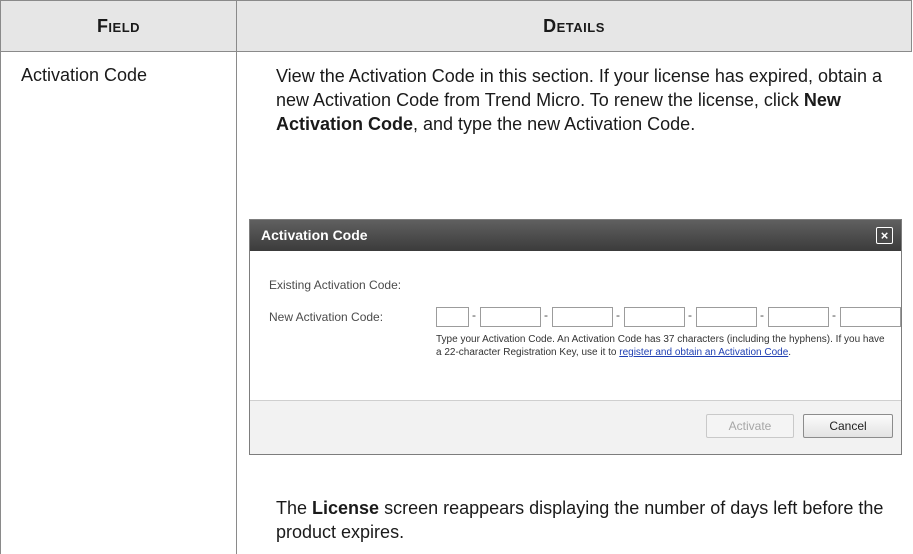 This screenshot has height=554, width=913. Describe the element at coordinates (236, 277) in the screenshot. I see `table-column-divider` at that location.